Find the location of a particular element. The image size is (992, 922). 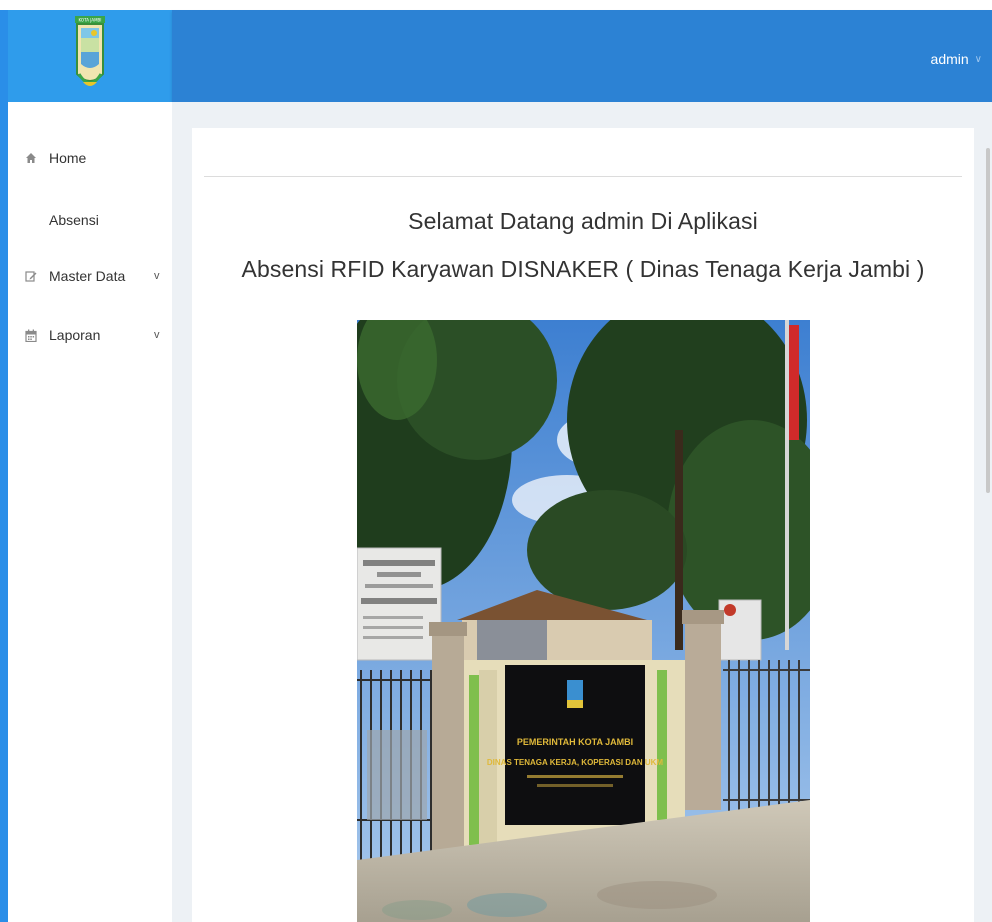

sidebar-item-label: Master Data is located at coordinates (87, 276).